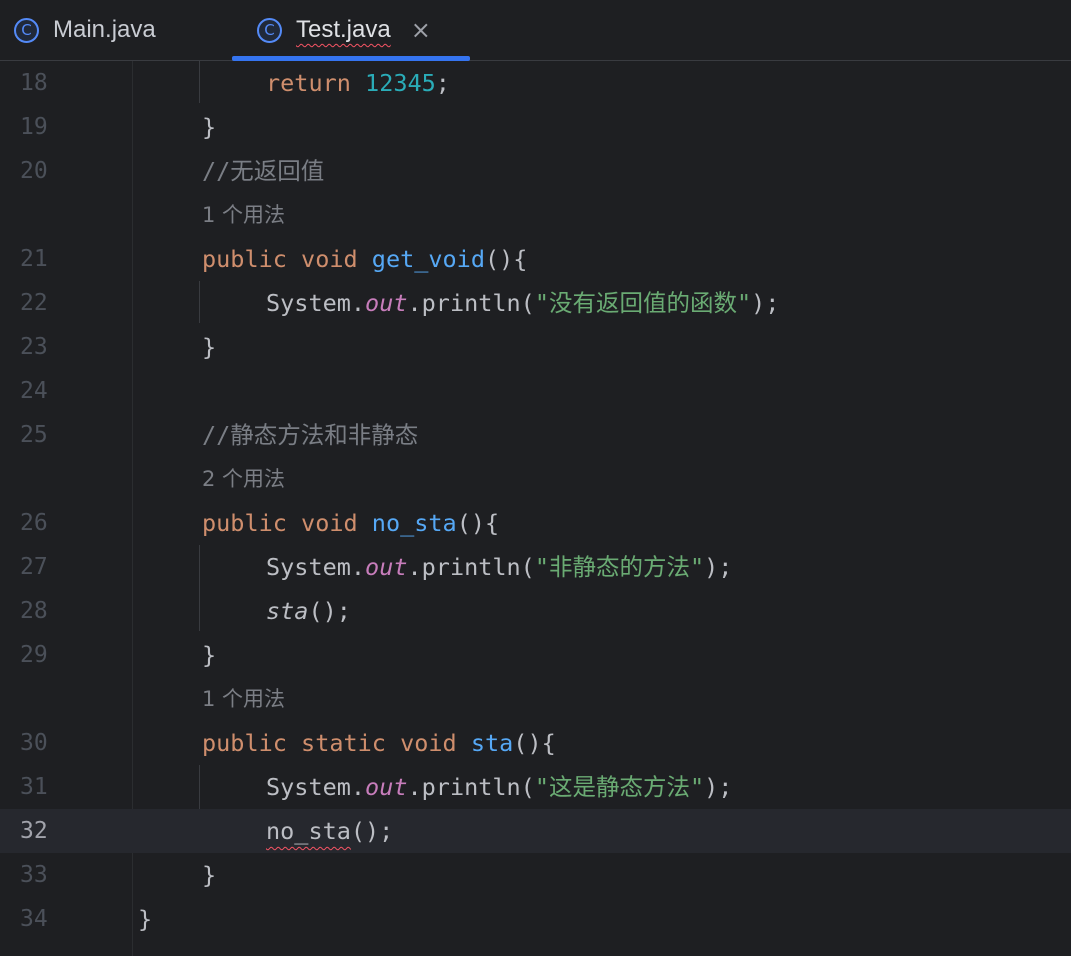 This screenshot has height=956, width=1071. What do you see at coordinates (287, 611) in the screenshot?
I see `static-method-call: sta` at bounding box center [287, 611].